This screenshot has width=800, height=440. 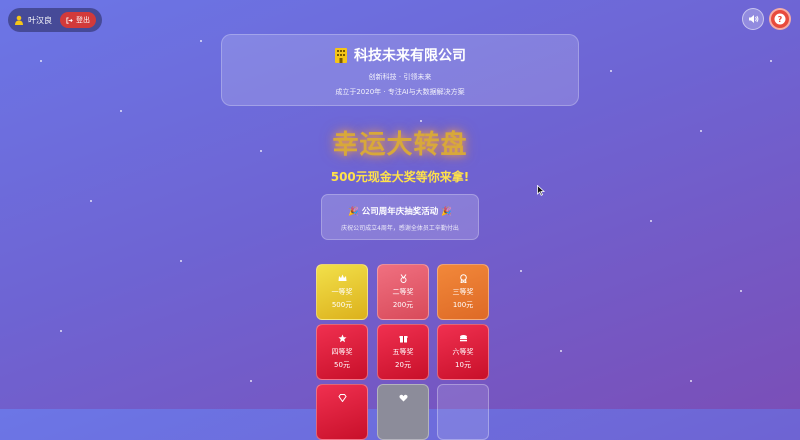 I want to click on logout-icon, so click(x=69, y=20).